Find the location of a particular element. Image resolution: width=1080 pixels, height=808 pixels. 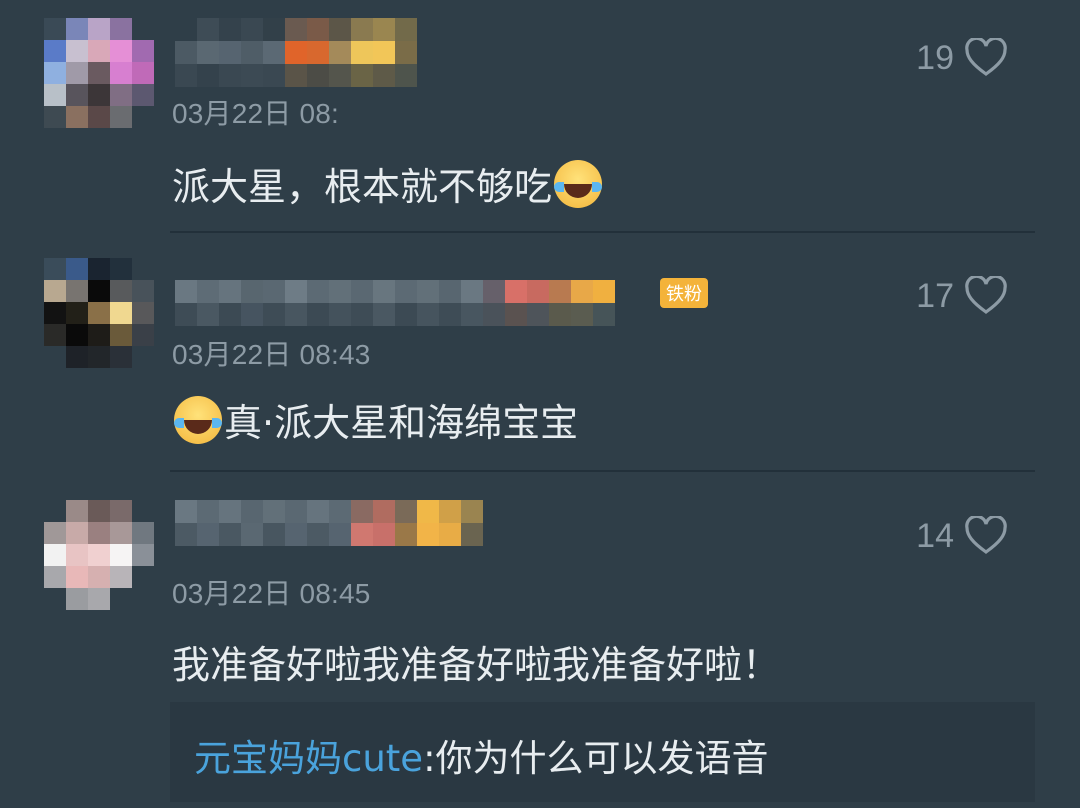

reply-author: 元宝妈妈cute is located at coordinates (308, 758).